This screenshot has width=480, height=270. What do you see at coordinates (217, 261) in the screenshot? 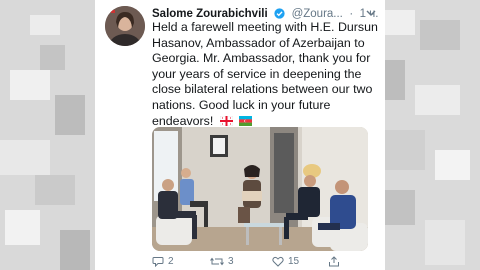
I see `retweet-icon` at bounding box center [217, 261].